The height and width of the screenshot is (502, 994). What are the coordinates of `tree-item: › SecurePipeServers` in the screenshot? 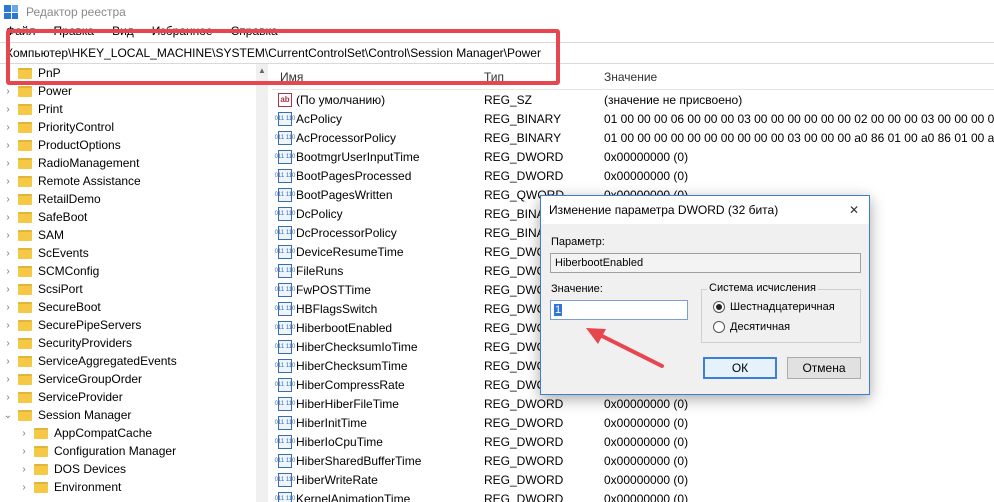 It's located at (133, 325).